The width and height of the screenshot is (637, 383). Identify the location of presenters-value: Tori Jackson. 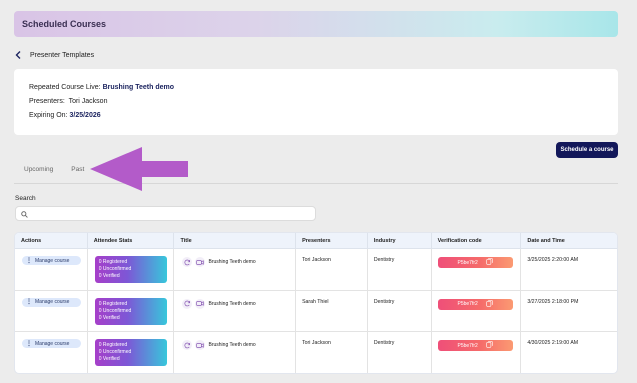
(88, 101).